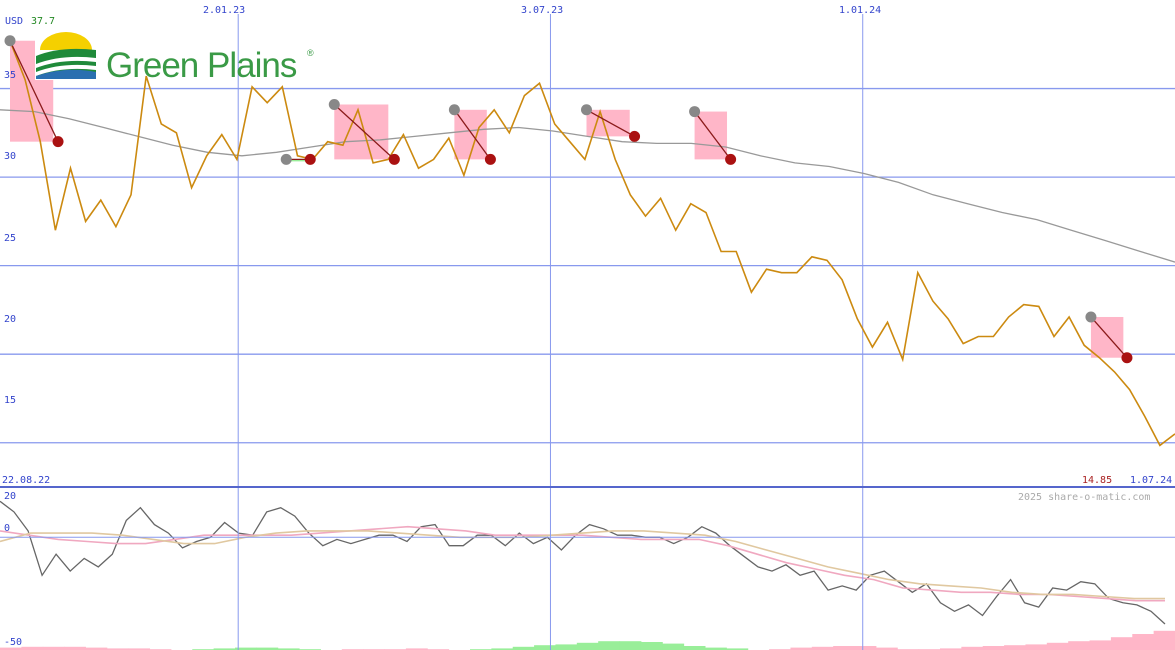 The height and width of the screenshot is (650, 1175). Describe the element at coordinates (26, 480) in the screenshot. I see `start-date-label: 22.08.22` at that location.